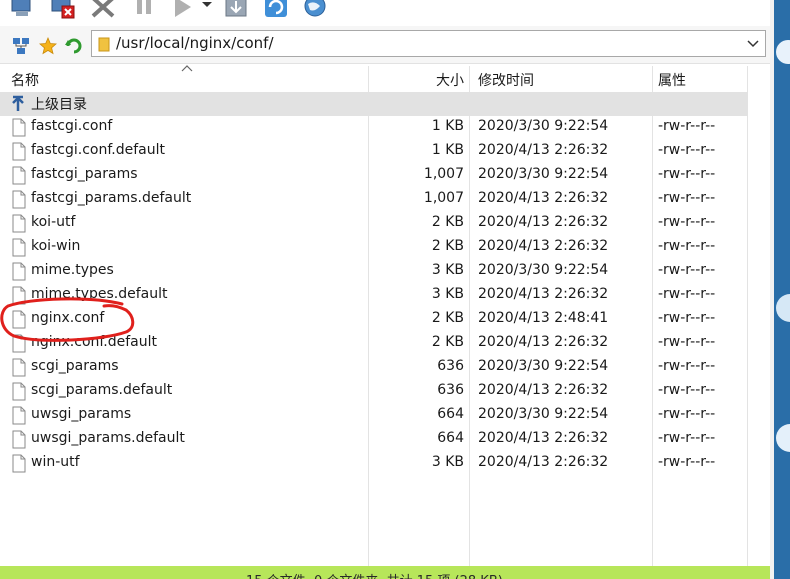  What do you see at coordinates (276, 10) in the screenshot?
I see `refresh-icon` at bounding box center [276, 10].